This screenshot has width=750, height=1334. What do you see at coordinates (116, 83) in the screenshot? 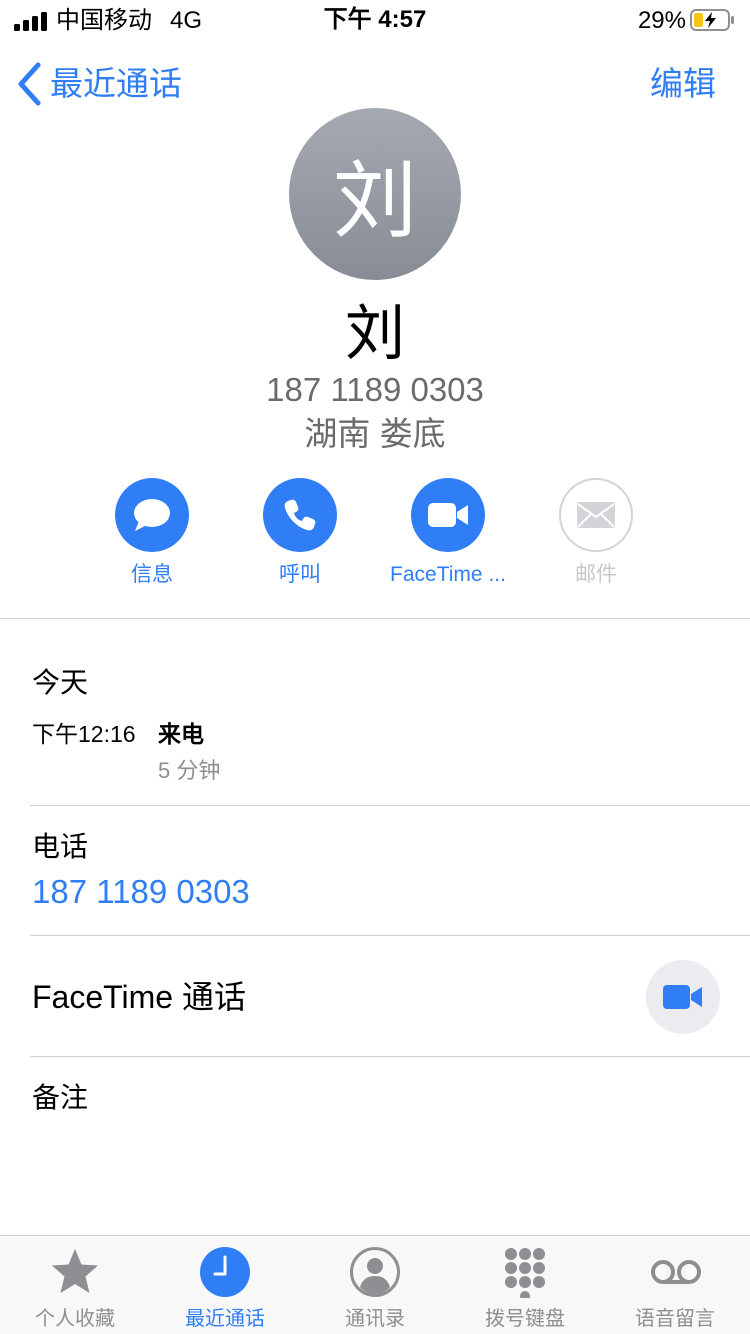
I see `back-button-label: 最近通话` at bounding box center [116, 83].